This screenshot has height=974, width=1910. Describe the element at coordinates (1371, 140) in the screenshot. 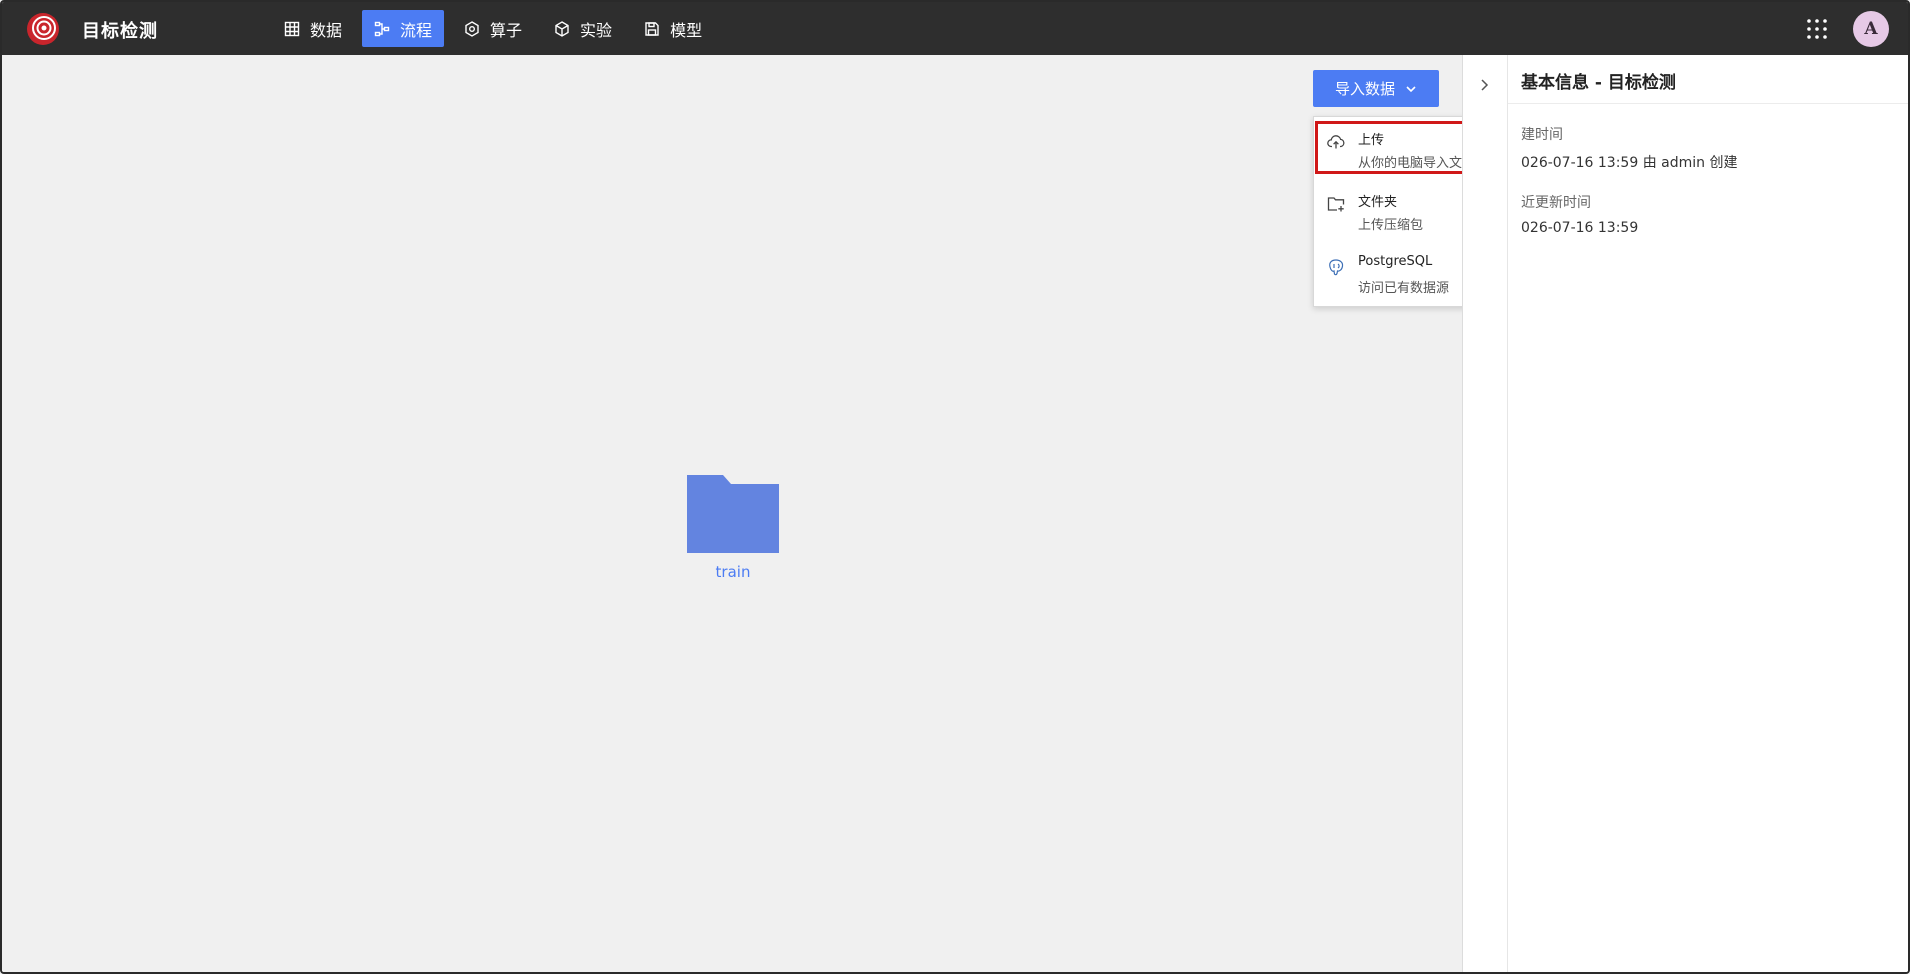

I see `menu-item-title: 上传` at that location.